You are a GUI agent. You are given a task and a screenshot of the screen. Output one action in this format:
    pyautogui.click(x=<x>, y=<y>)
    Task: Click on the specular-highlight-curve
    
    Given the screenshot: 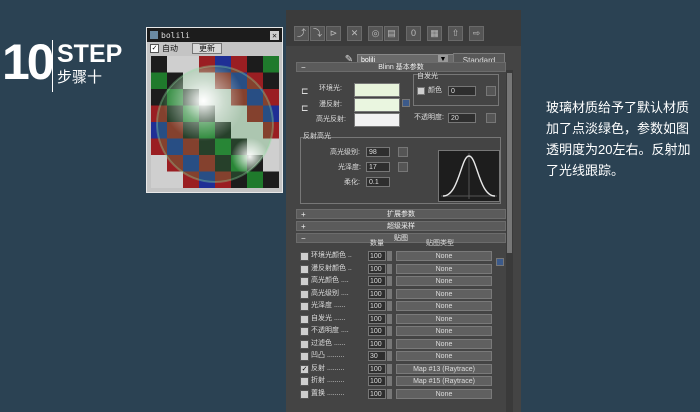 What is the action you would take?
    pyautogui.click(x=469, y=176)
    